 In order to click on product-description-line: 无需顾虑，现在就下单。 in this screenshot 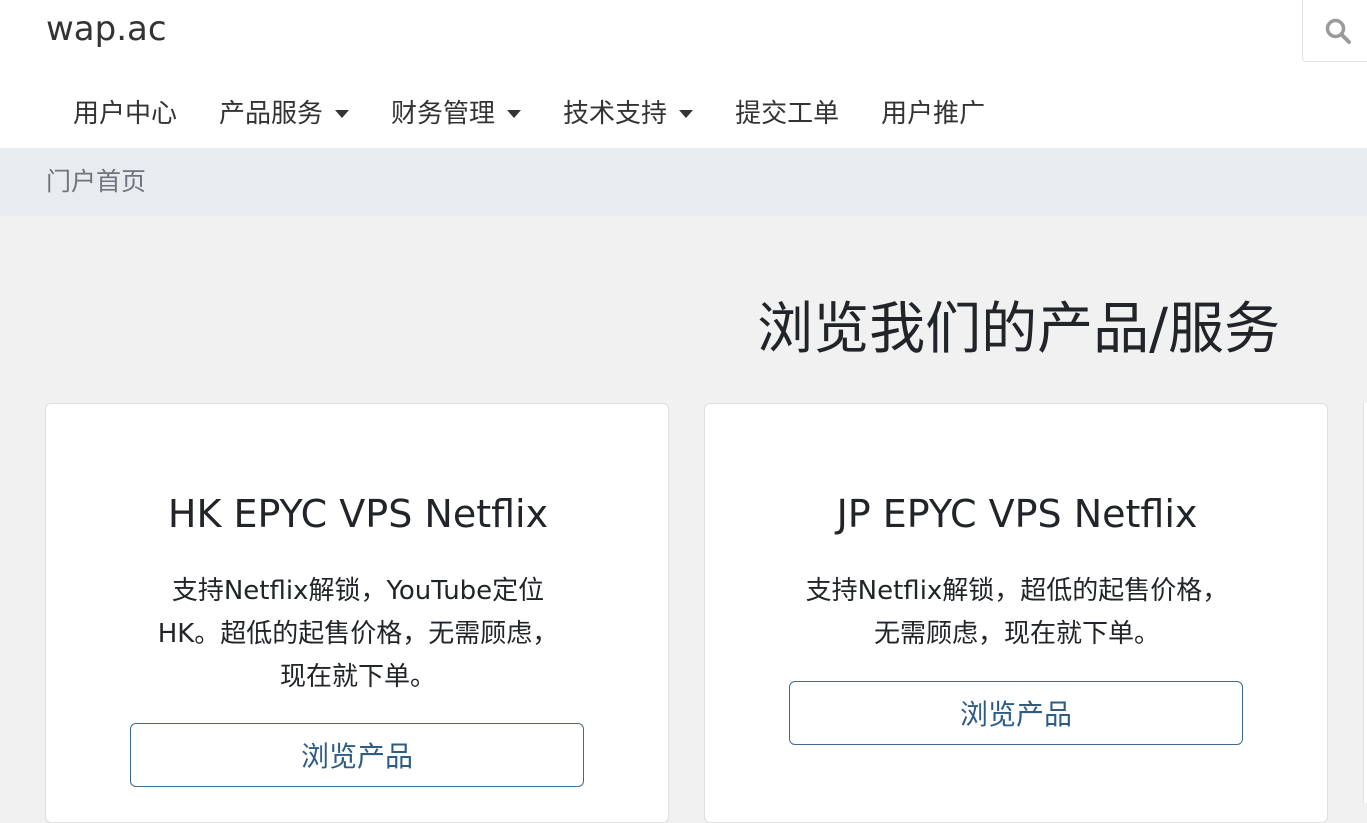, I will do `click(1016, 634)`.